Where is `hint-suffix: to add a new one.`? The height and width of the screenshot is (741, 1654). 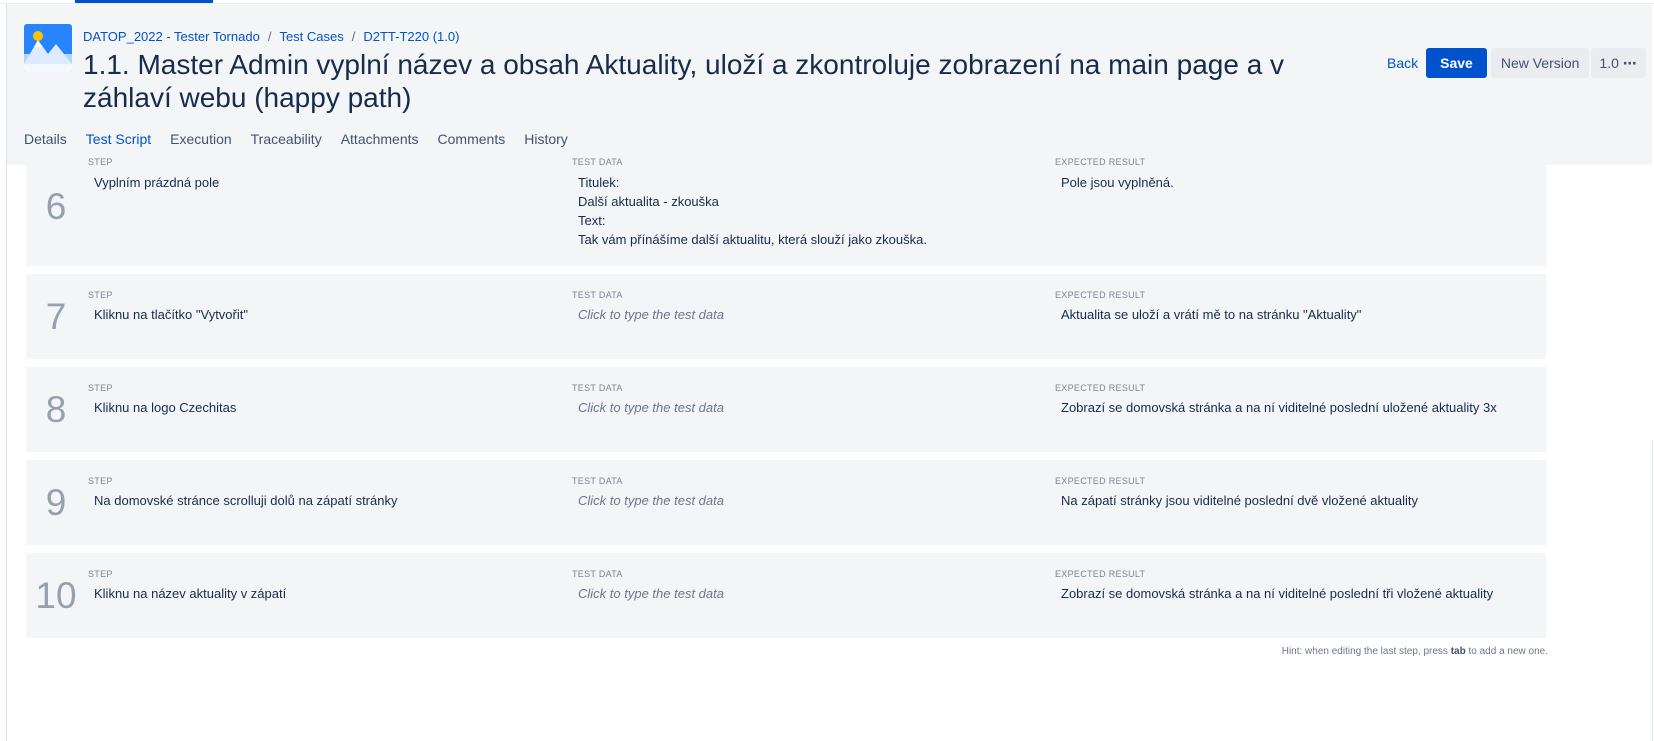 hint-suffix: to add a new one. is located at coordinates (1508, 651).